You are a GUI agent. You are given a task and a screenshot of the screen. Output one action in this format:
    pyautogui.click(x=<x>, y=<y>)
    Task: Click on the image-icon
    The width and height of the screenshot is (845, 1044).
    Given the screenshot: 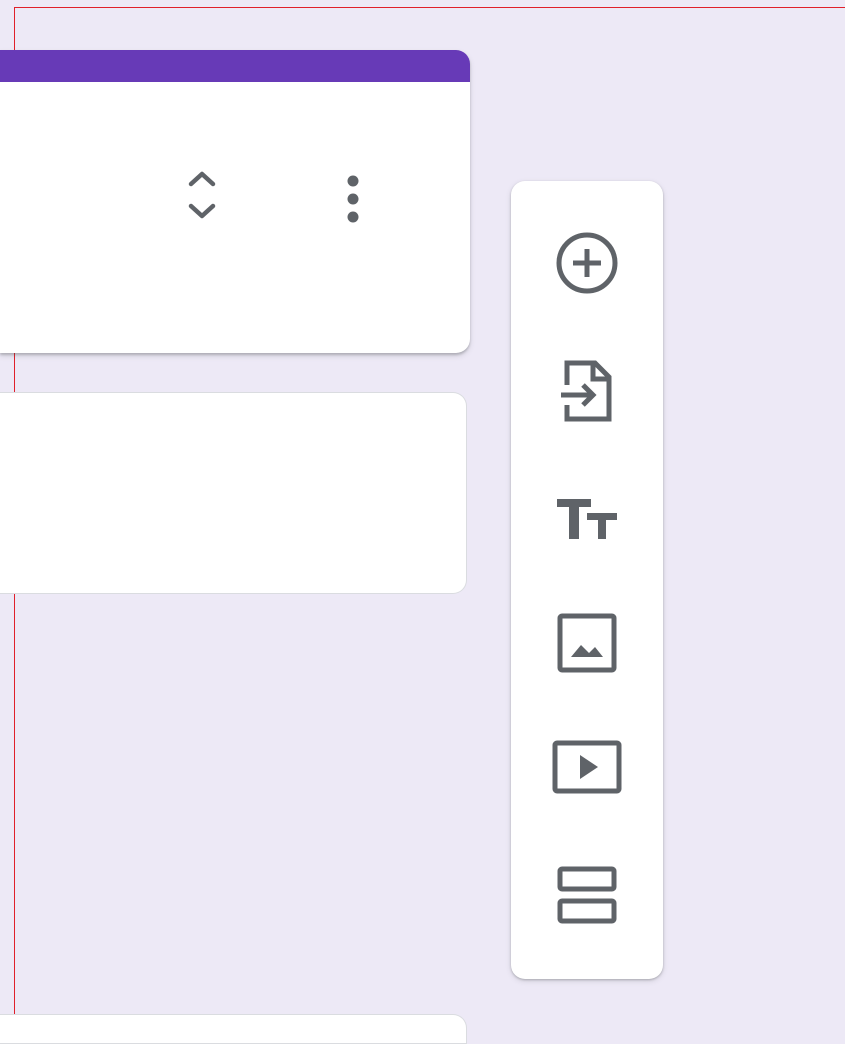 What is the action you would take?
    pyautogui.click(x=587, y=643)
    